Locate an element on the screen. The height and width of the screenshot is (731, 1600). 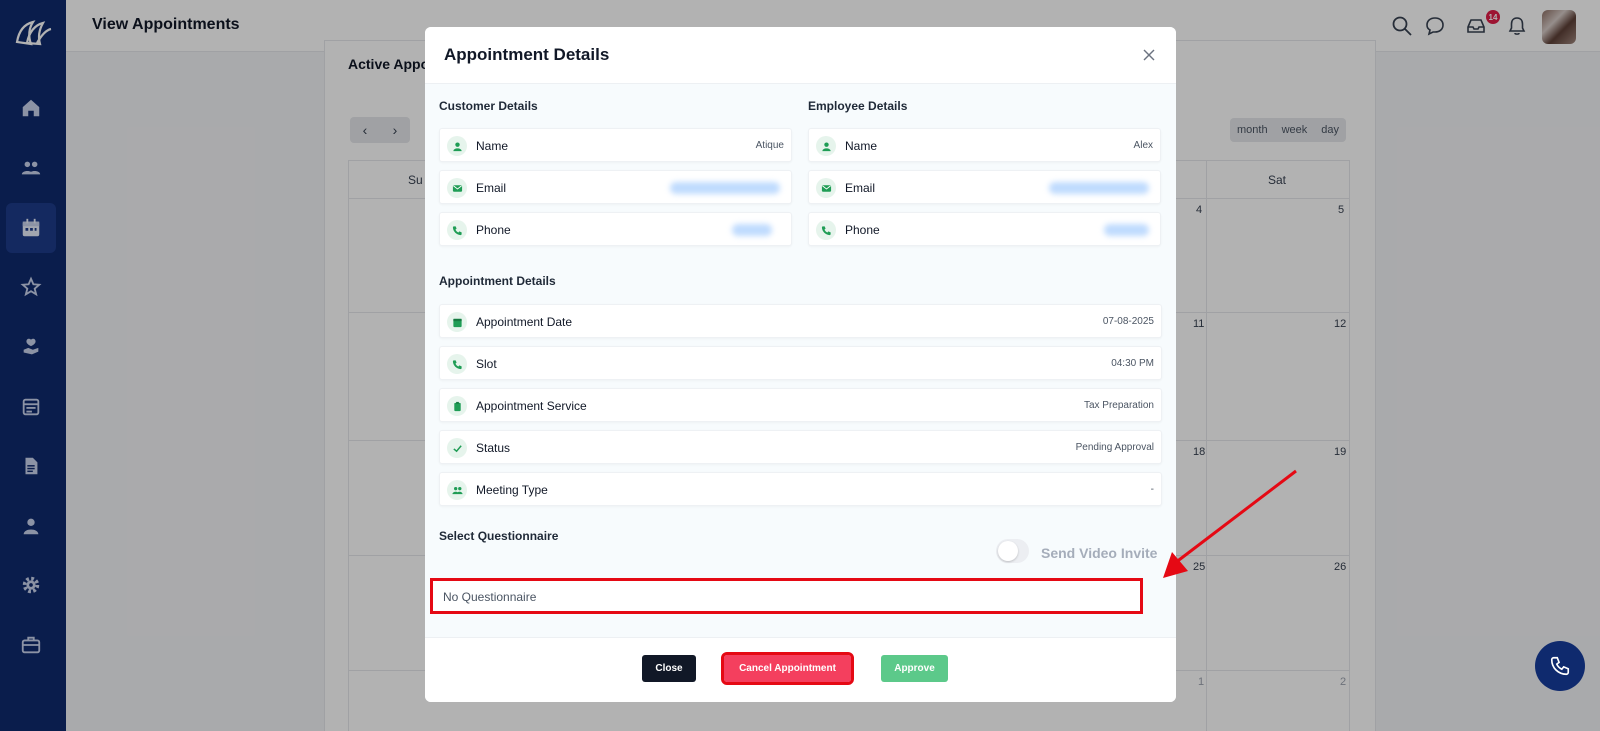
employee-phone-row: Phone is located at coordinates (984, 229).